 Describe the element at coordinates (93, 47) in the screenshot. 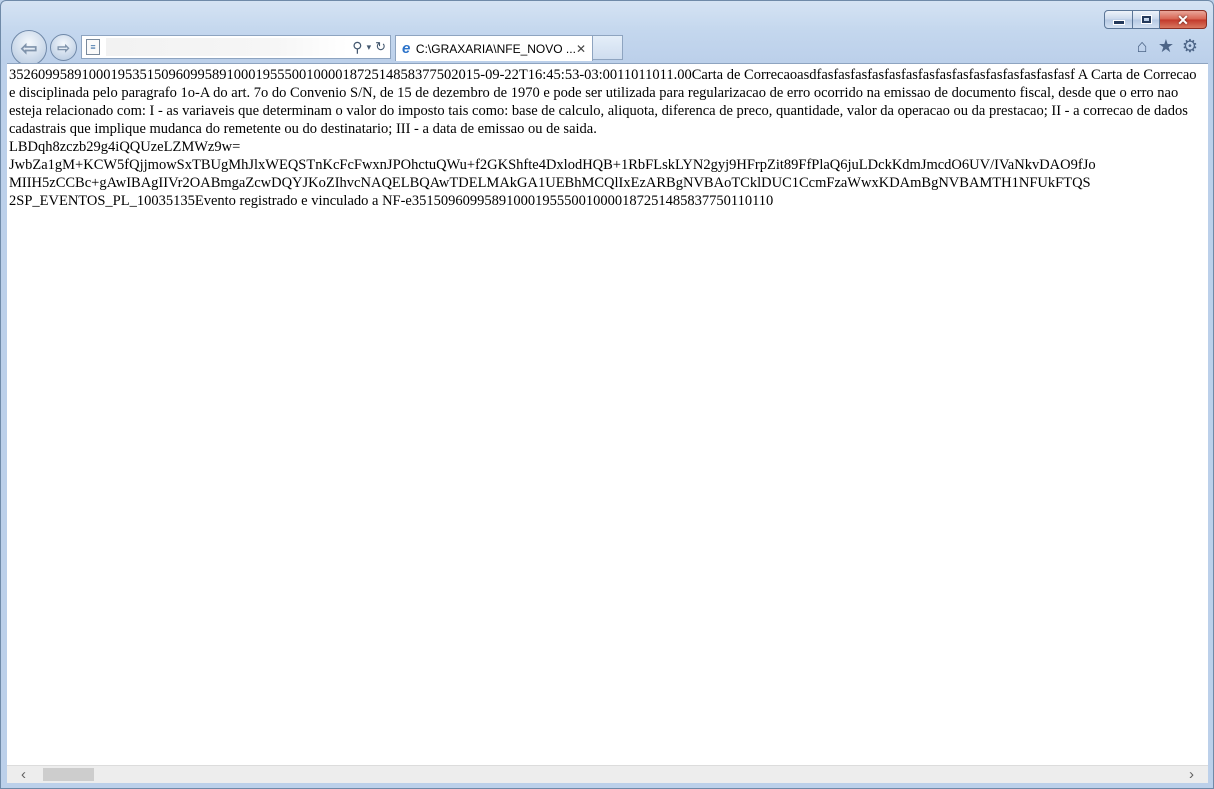

I see `page-icon: ≡` at that location.